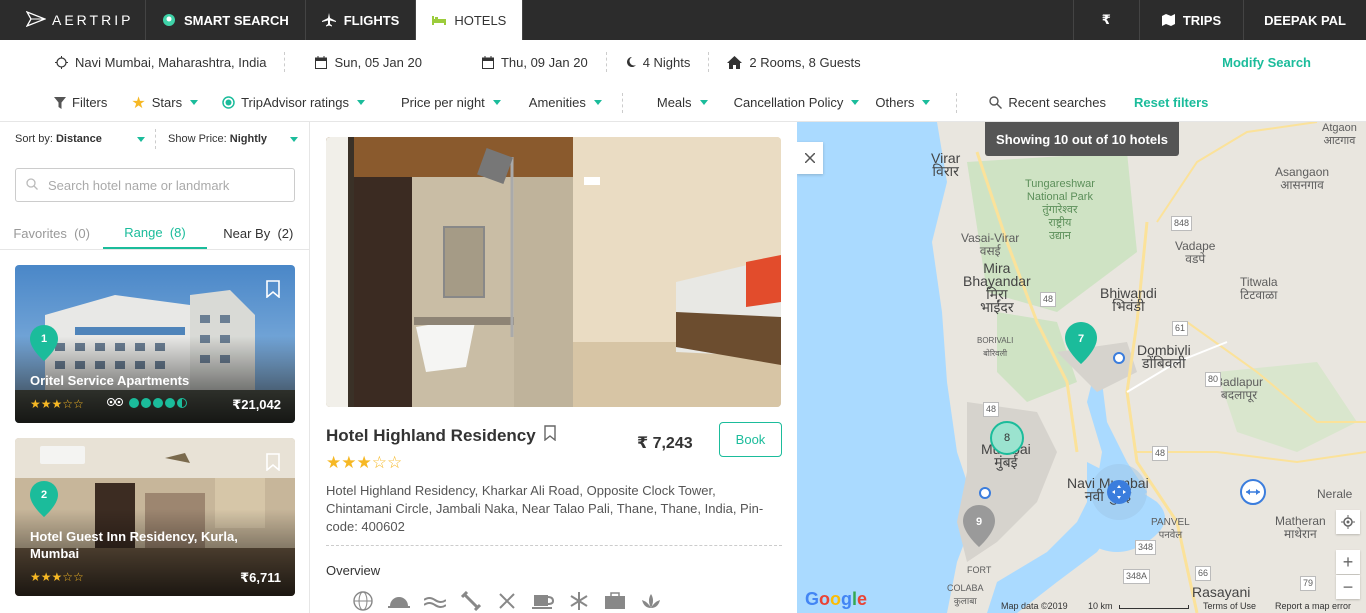 This screenshot has height=613, width=1366. Describe the element at coordinates (431, 435) in the screenshot. I see `hotel-detail-name: Hotel Highland Residency` at that location.